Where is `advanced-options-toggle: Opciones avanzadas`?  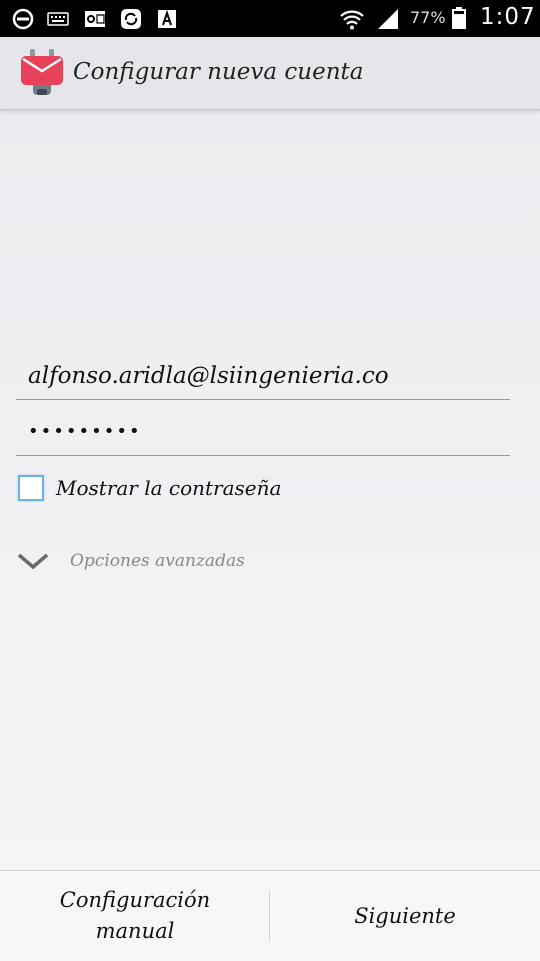 advanced-options-toggle: Opciones avanzadas is located at coordinates (130, 561).